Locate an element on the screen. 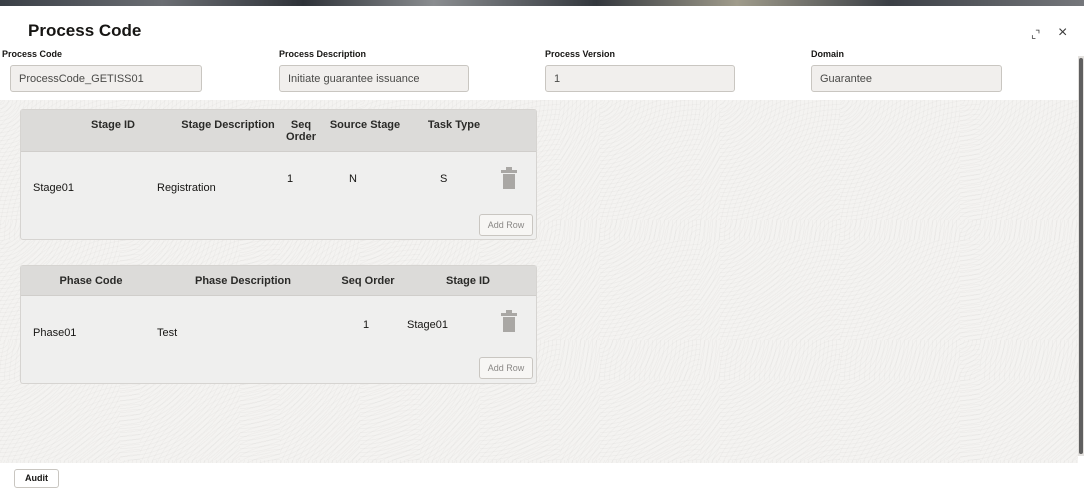 This screenshot has height=488, width=1084. process-description-label: Process Description is located at coordinates (323, 54).